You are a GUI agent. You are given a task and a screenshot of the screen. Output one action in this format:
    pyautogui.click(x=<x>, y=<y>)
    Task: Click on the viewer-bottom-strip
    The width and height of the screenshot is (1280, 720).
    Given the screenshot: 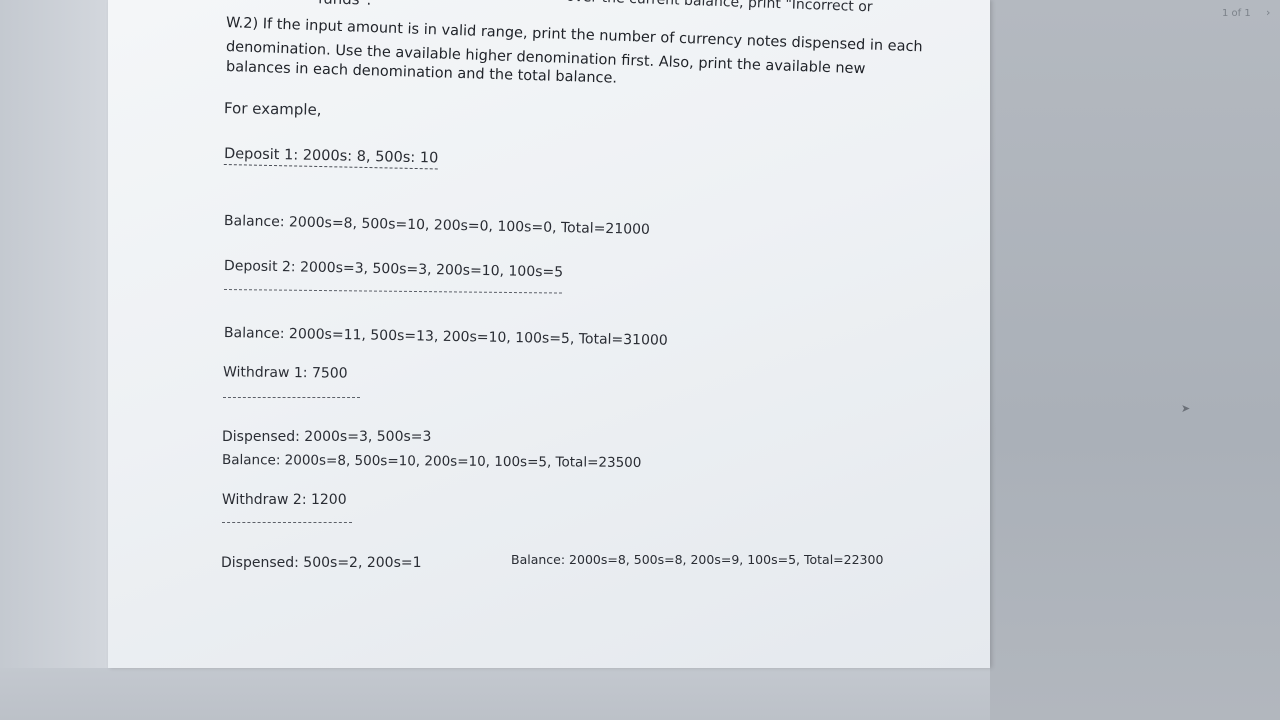 What is the action you would take?
    pyautogui.click(x=495, y=694)
    